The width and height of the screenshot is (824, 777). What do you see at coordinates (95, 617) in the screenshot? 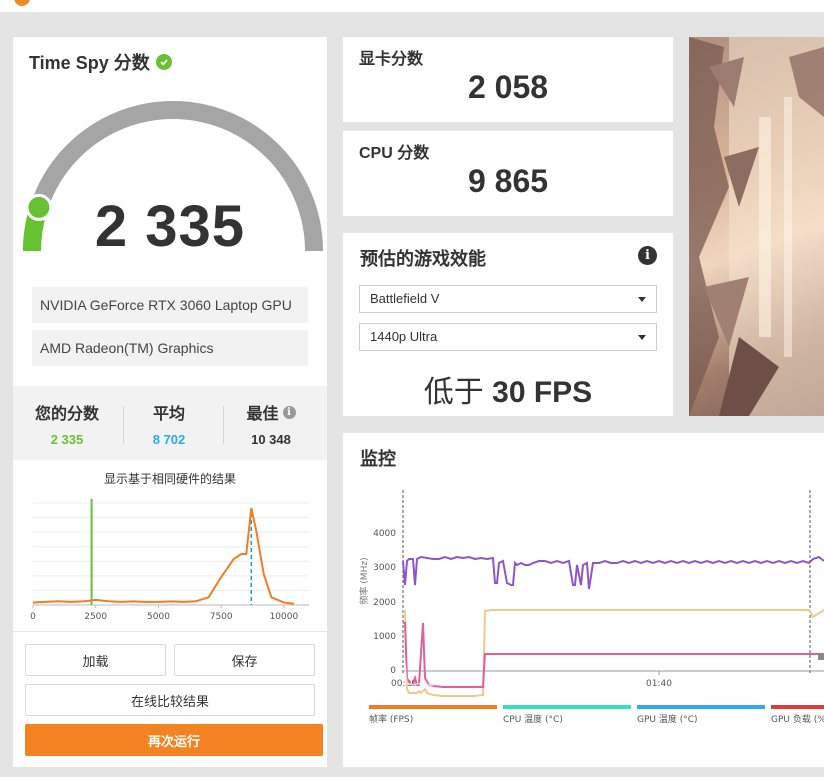
I see `dist-x-tick: 2500` at bounding box center [95, 617].